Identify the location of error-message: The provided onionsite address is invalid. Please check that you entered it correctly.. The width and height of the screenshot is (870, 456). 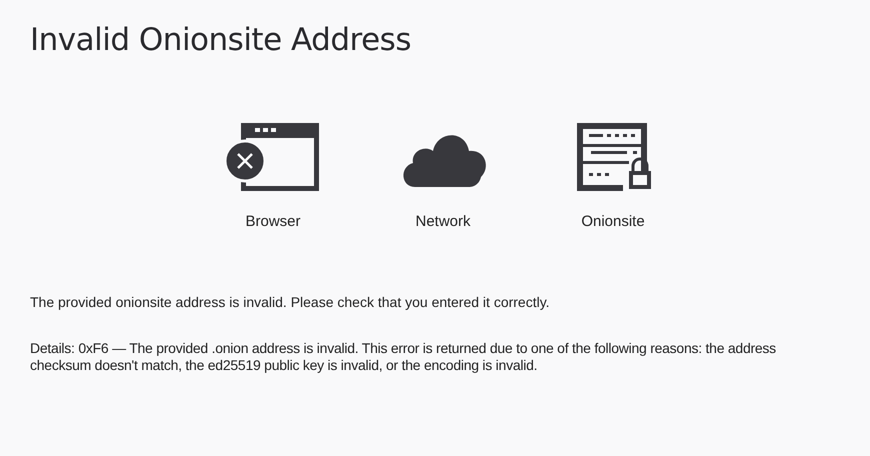
(290, 302).